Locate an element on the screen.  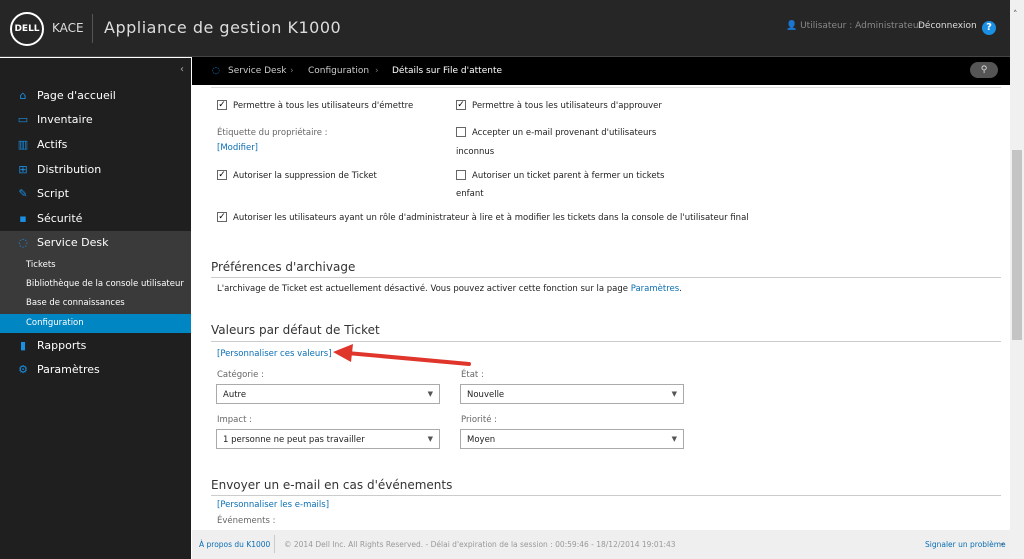
archive-text-end: . is located at coordinates (680, 289).